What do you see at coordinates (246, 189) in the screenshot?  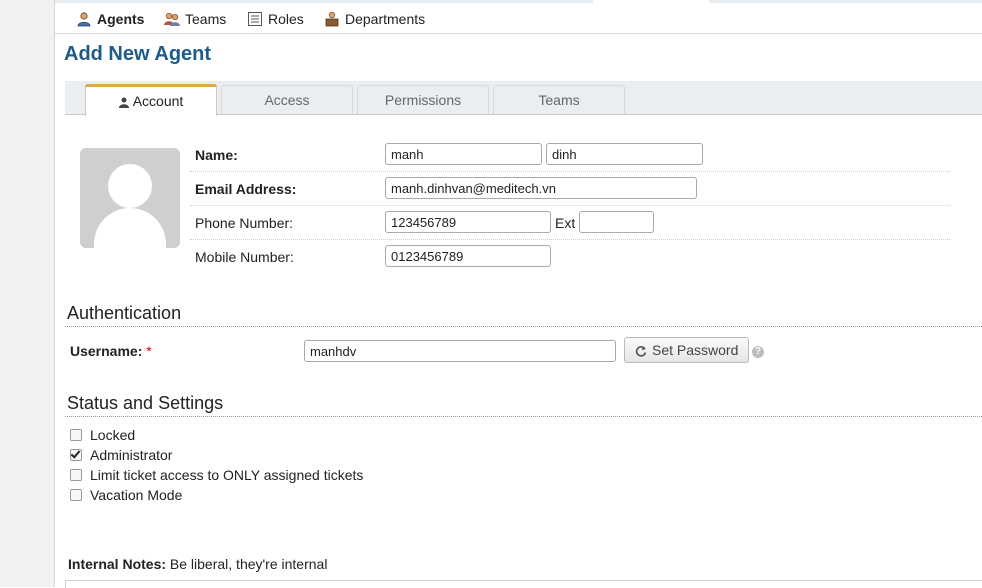 I see `email-label: Email Address:` at bounding box center [246, 189].